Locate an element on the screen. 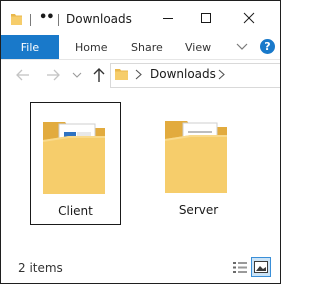 The width and height of the screenshot is (320, 284). folder-label: Server is located at coordinates (198, 210).